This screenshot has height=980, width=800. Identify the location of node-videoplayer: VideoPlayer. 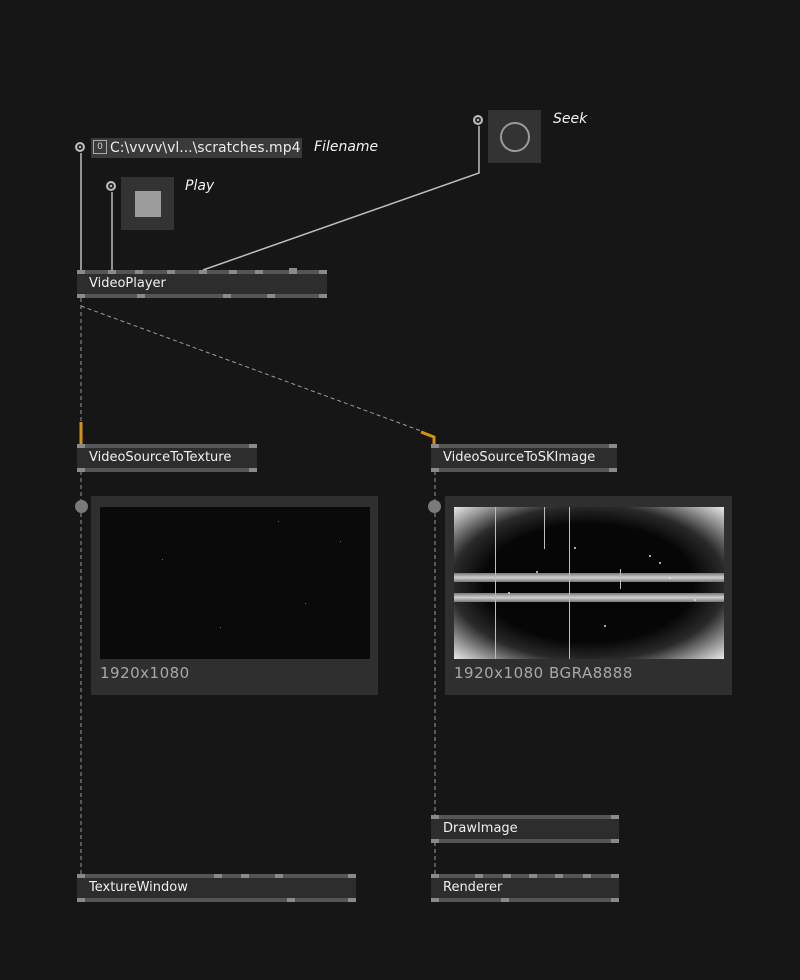
(202, 283).